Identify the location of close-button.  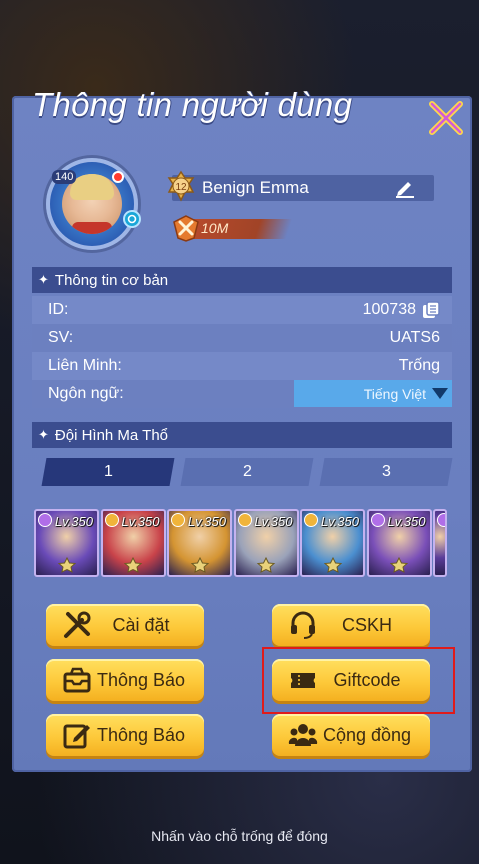
(446, 118).